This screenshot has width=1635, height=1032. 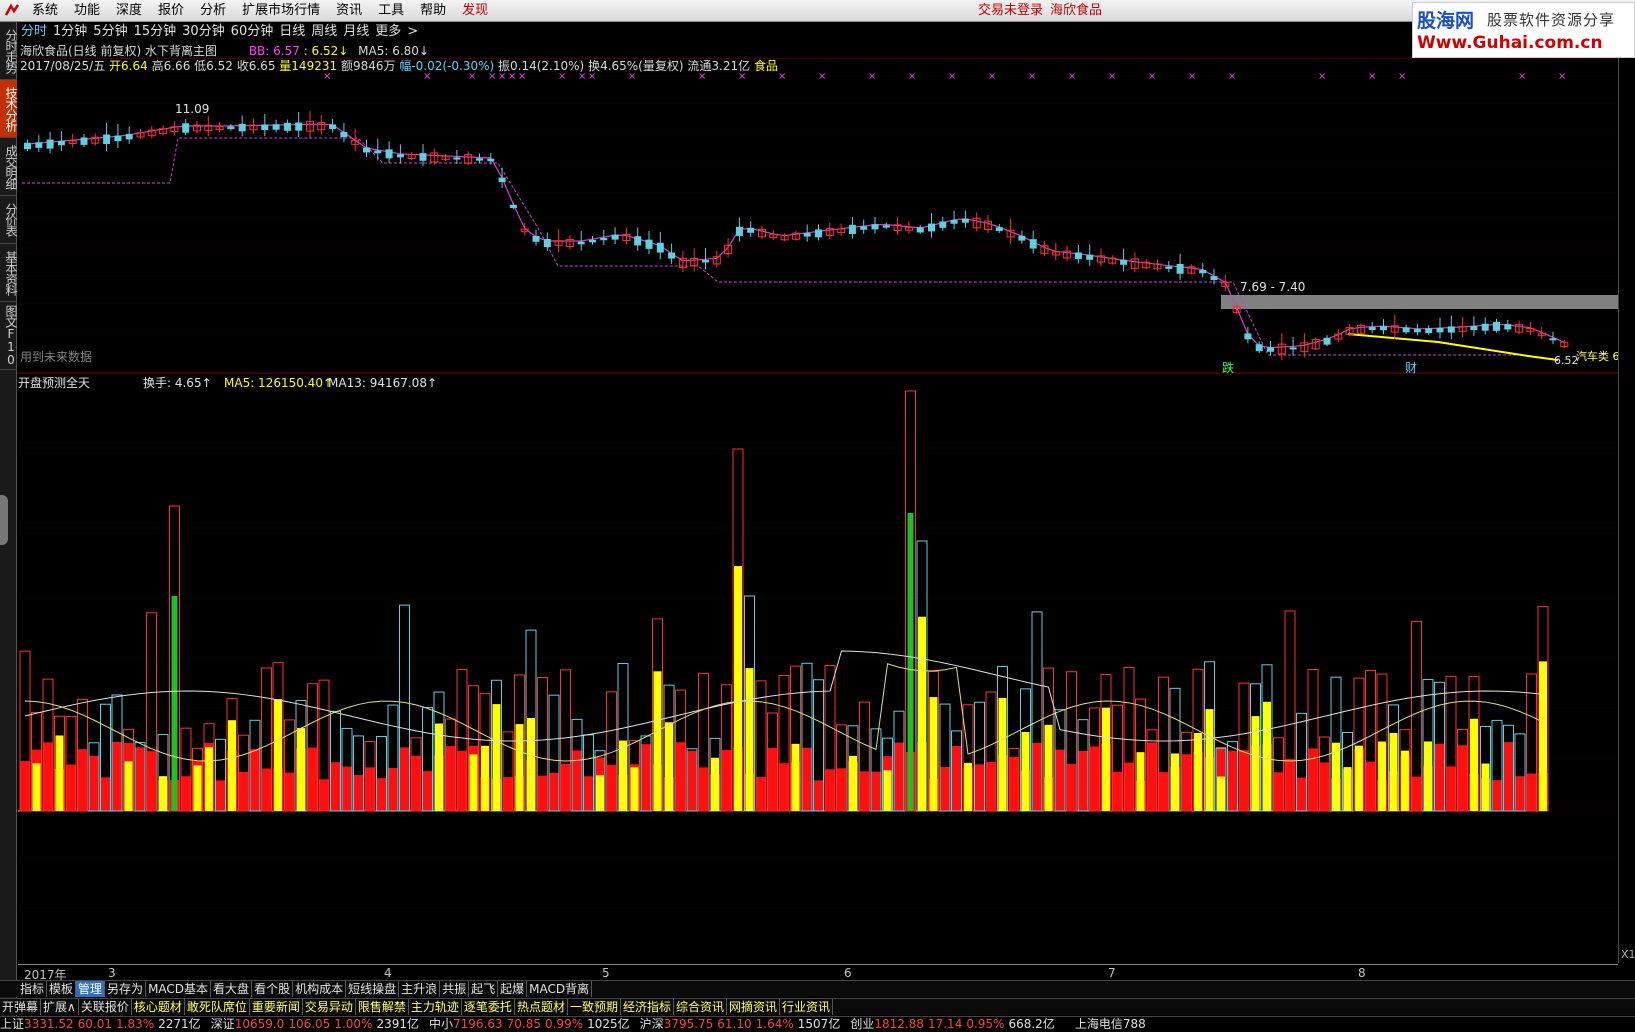 I want to click on info-button: 逐笔委托, so click(x=488, y=1007).